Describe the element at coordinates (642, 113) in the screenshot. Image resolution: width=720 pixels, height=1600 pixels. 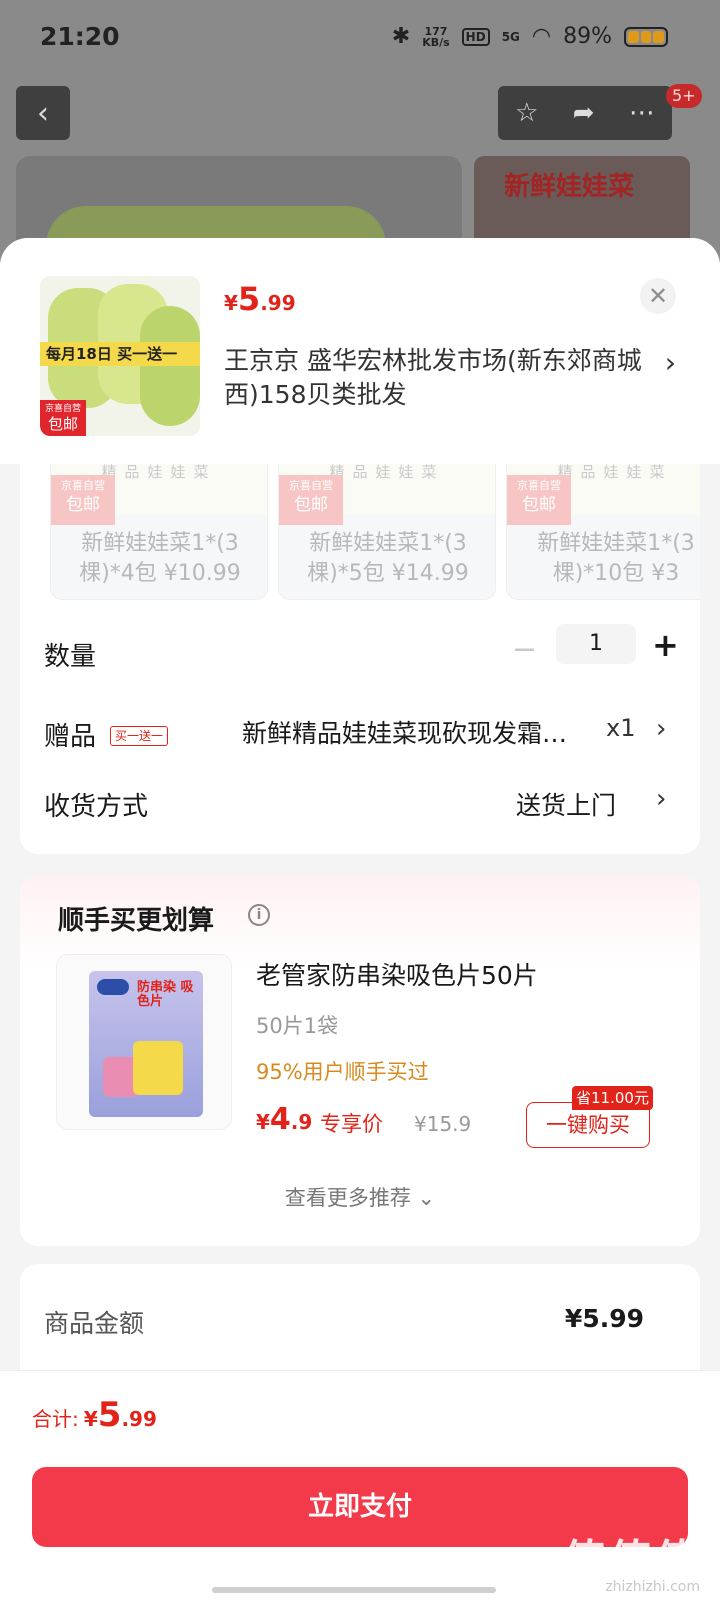
I see `more-icon: ⋯` at that location.